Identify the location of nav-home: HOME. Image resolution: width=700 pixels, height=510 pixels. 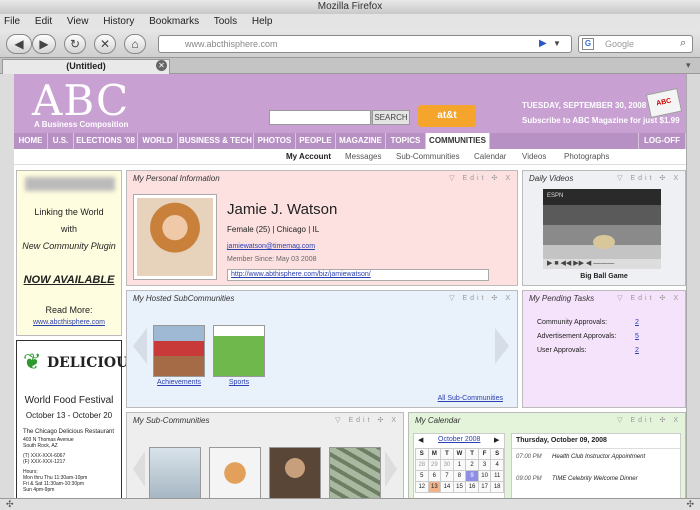
(31, 141).